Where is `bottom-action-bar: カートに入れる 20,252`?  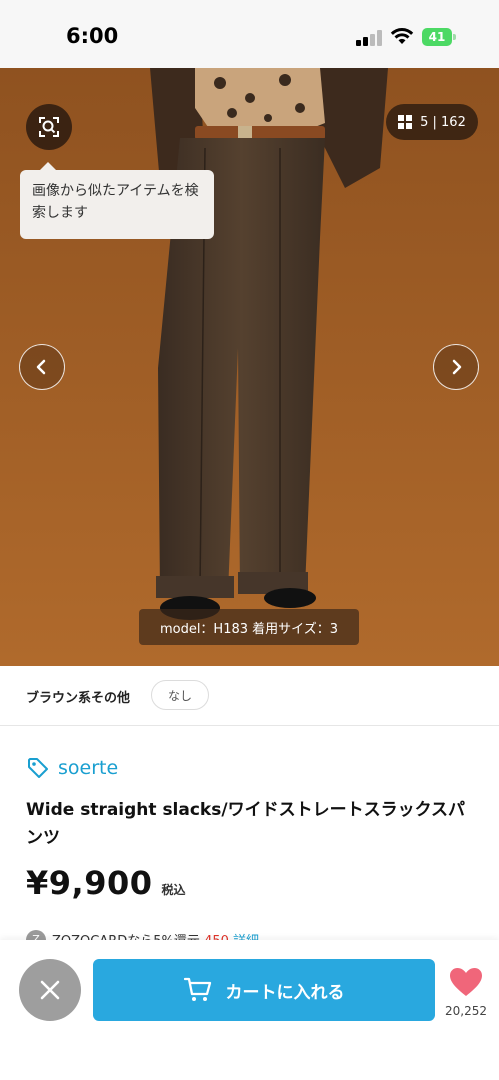 bottom-action-bar: カートに入れる 20,252 is located at coordinates (249, 1010).